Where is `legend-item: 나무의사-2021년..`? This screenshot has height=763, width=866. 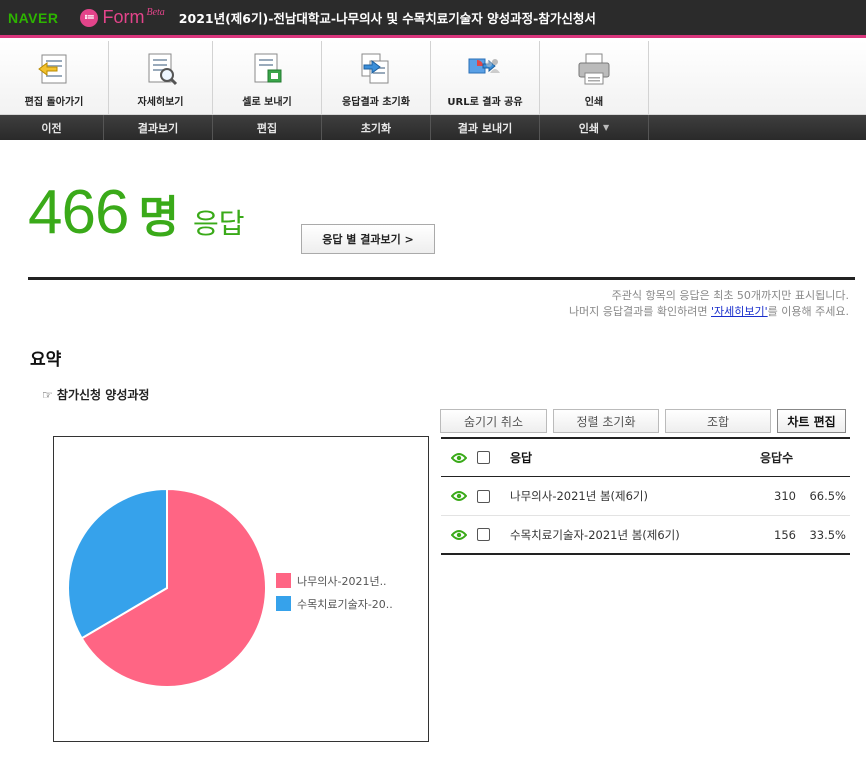
legend-item: 나무의사-2021년.. is located at coordinates (334, 580).